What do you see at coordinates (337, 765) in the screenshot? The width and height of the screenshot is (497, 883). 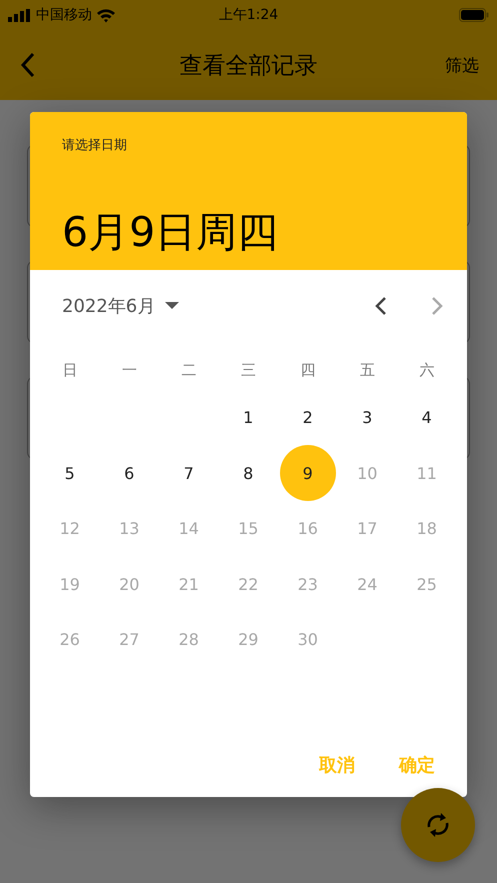 I see `dialog-button: 取消` at bounding box center [337, 765].